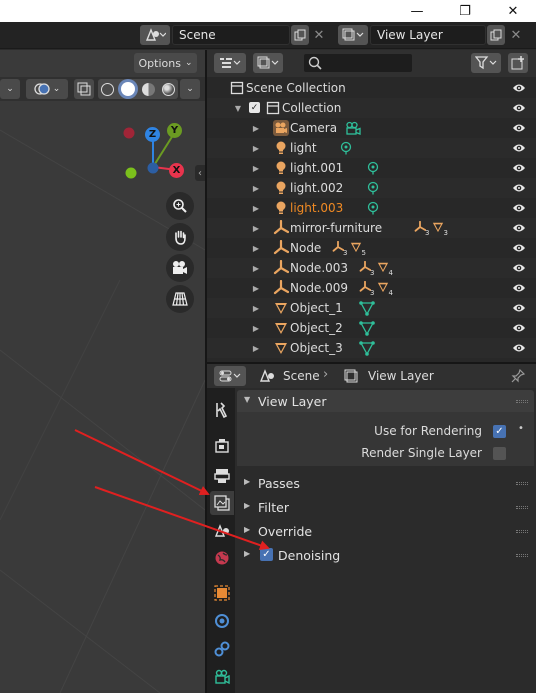 The width and height of the screenshot is (536, 693). I want to click on override-panel-header: ▶ Override, so click(385, 531).